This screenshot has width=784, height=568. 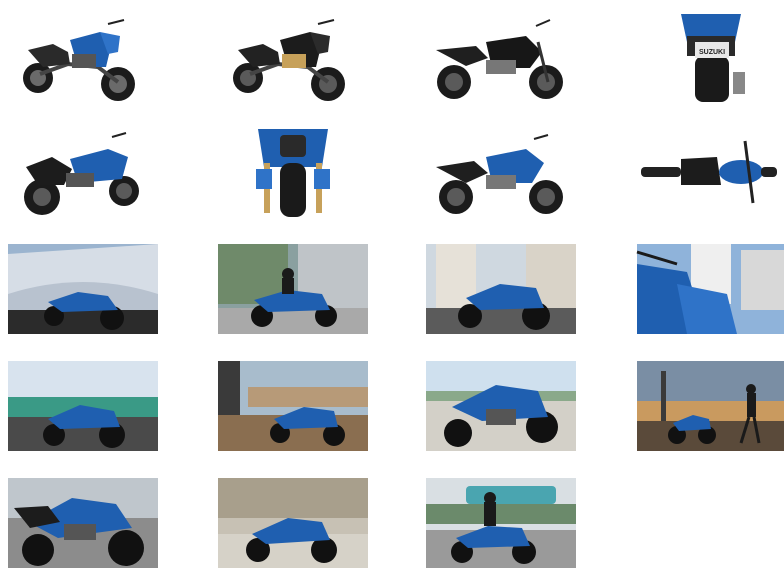 I want to click on gallery-thumbnail-4: SUZUKI, so click(x=710, y=57).